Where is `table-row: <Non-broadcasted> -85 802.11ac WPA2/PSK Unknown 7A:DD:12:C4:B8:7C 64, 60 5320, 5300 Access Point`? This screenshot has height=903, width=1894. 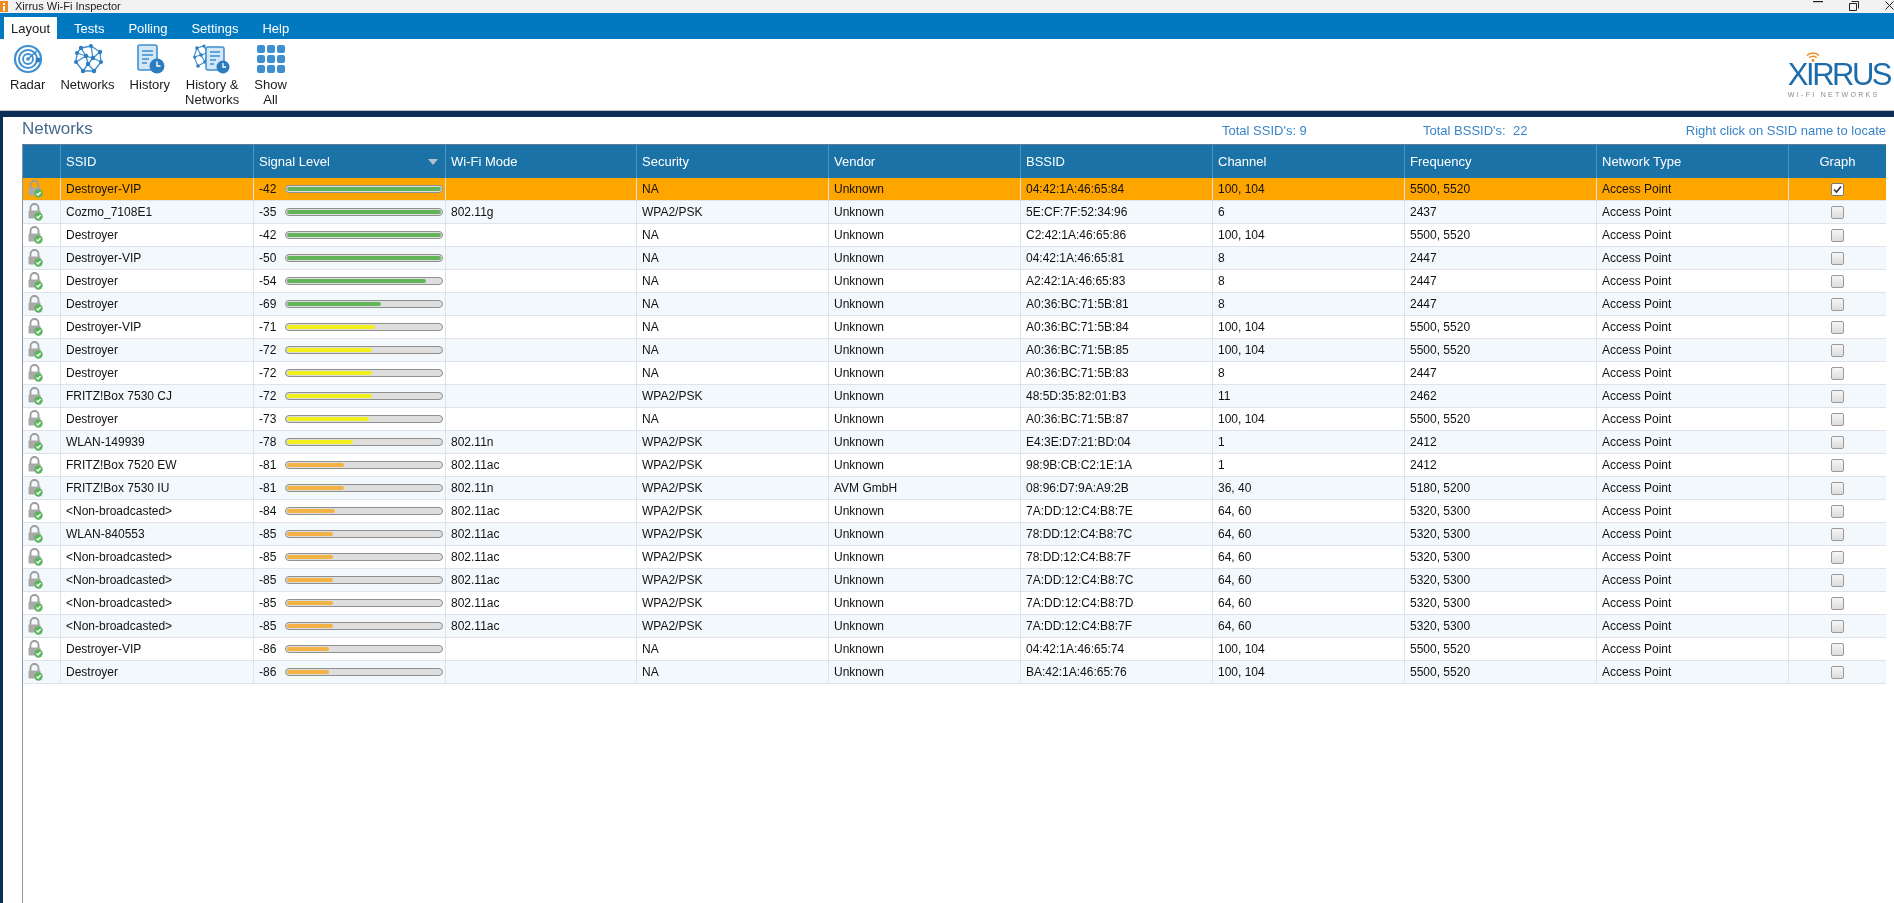
table-row: <Non-broadcasted> -85 802.11ac WPA2/PSK Unknown 7A:DD:12:C4:B8:7C 64, 60 5320, 5300 Access Point is located at coordinates (954, 580).